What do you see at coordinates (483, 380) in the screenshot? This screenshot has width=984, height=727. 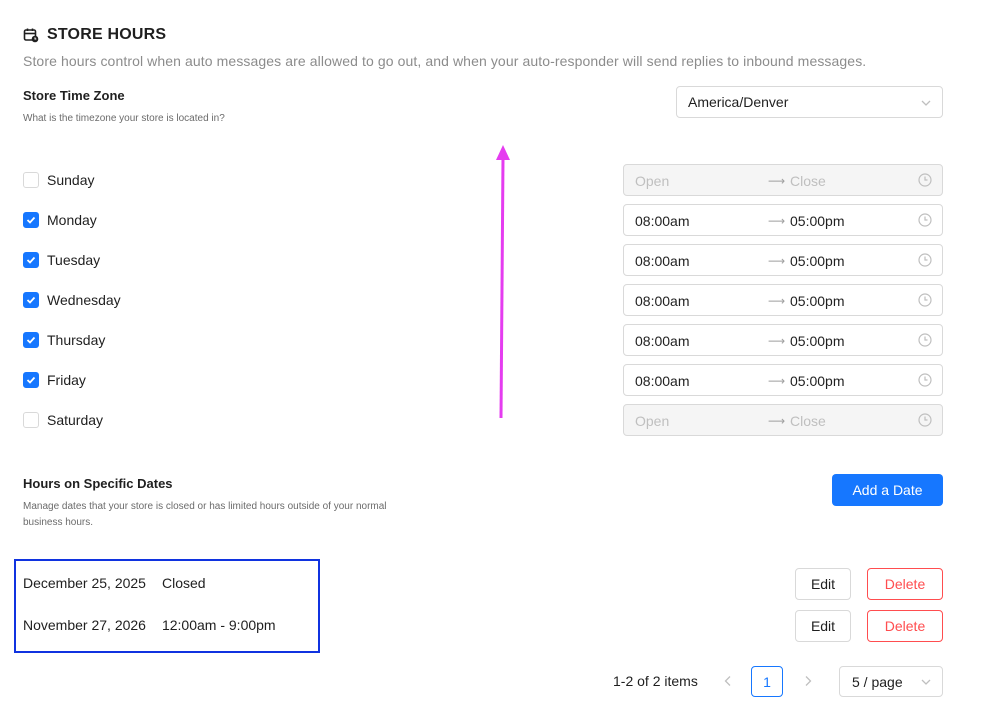 I see `day-row-friday: Friday 08:00am ⟶ 05:00pm` at bounding box center [483, 380].